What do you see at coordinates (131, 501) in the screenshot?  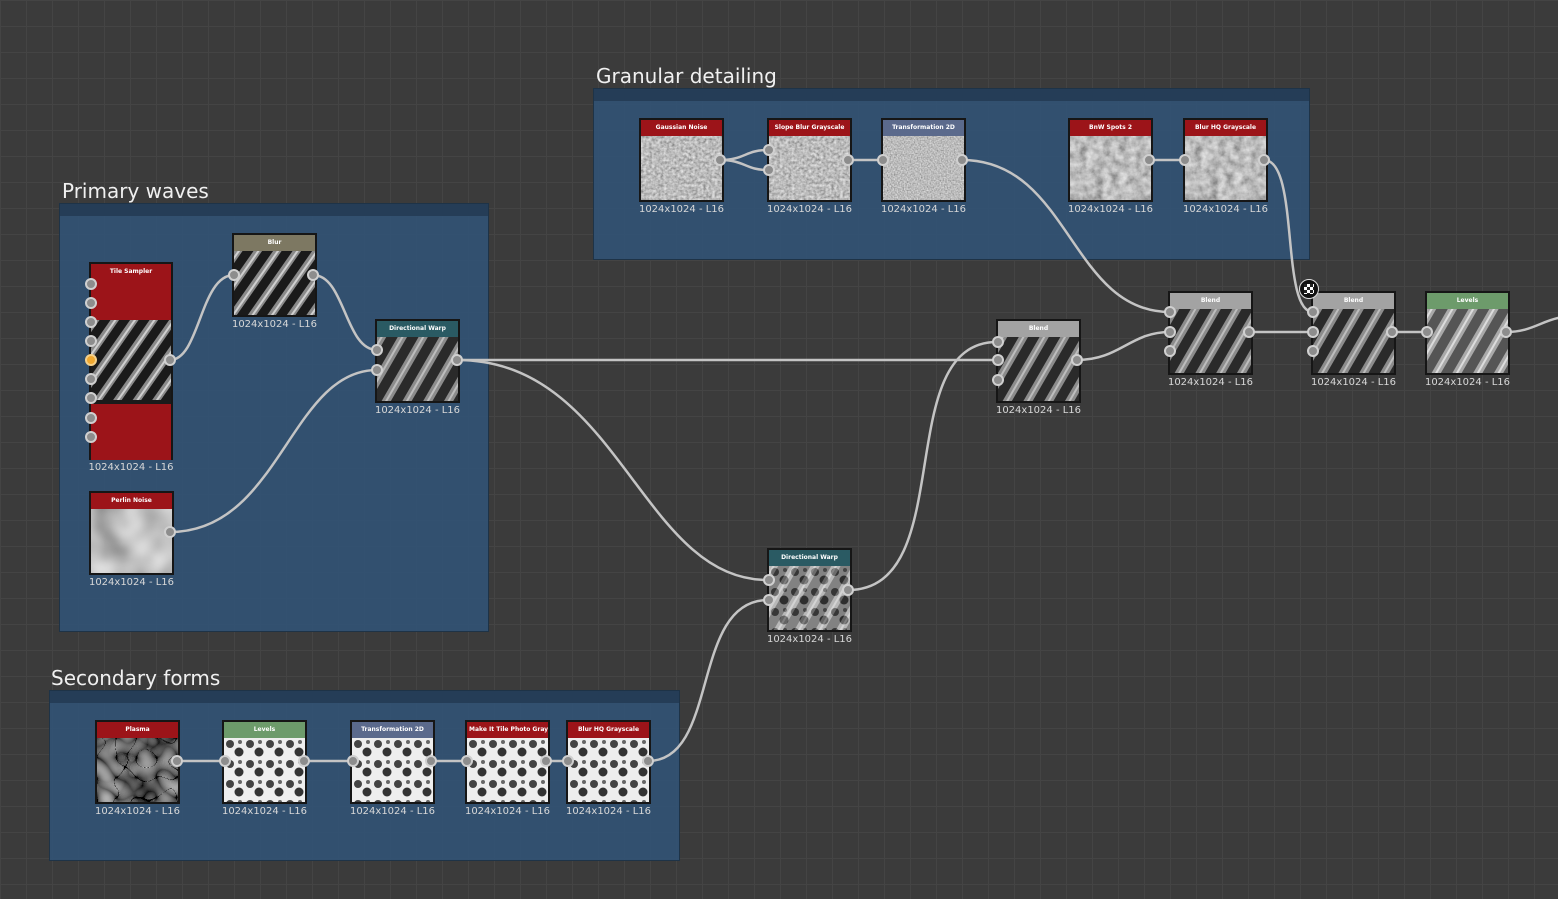 I see `node-title: Perlin Noise` at bounding box center [131, 501].